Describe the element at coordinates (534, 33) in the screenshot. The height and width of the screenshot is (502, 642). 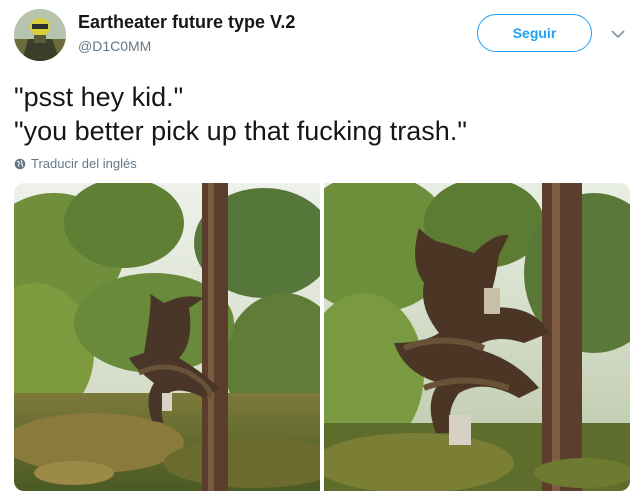
I see `follow-button: Seguir` at that location.